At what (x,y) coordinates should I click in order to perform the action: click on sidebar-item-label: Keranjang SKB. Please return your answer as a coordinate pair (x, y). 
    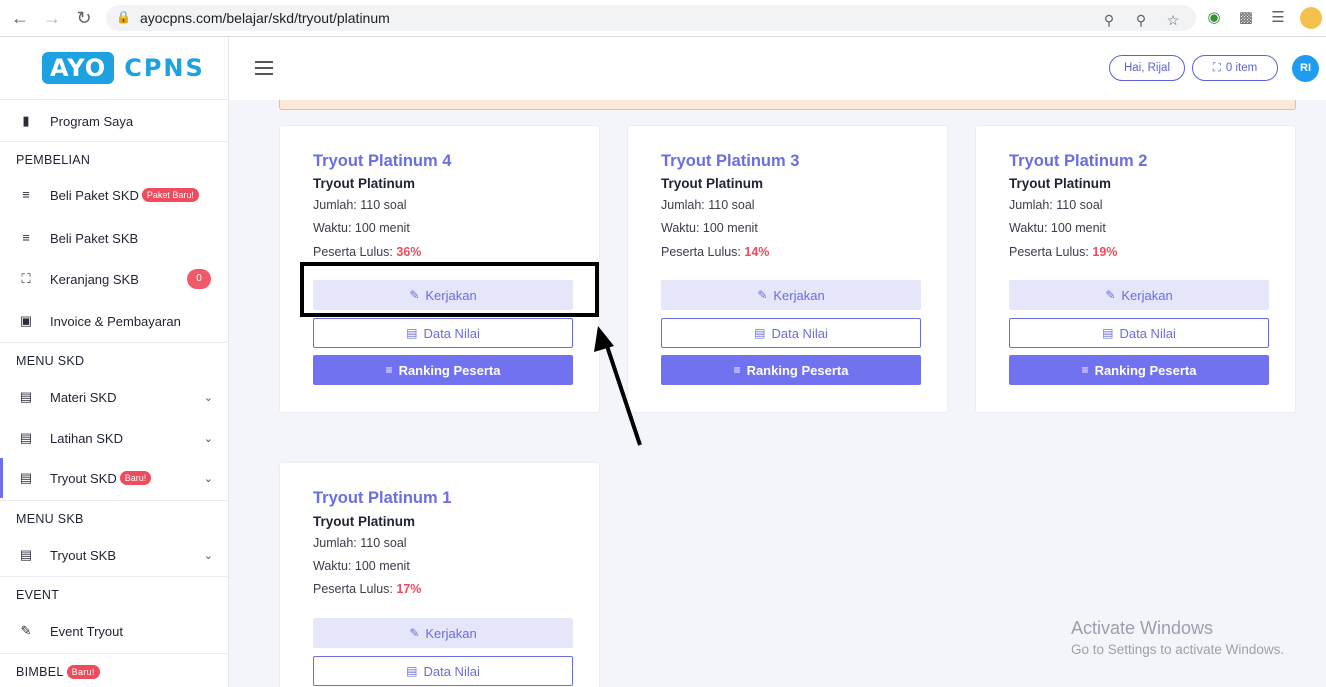
    Looking at the image, I should click on (94, 279).